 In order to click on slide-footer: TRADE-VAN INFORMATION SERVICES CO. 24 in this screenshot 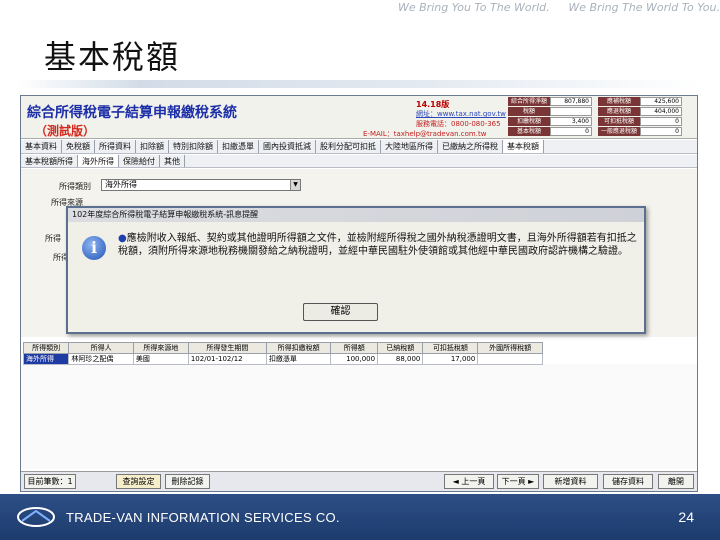, I will do `click(360, 517)`.